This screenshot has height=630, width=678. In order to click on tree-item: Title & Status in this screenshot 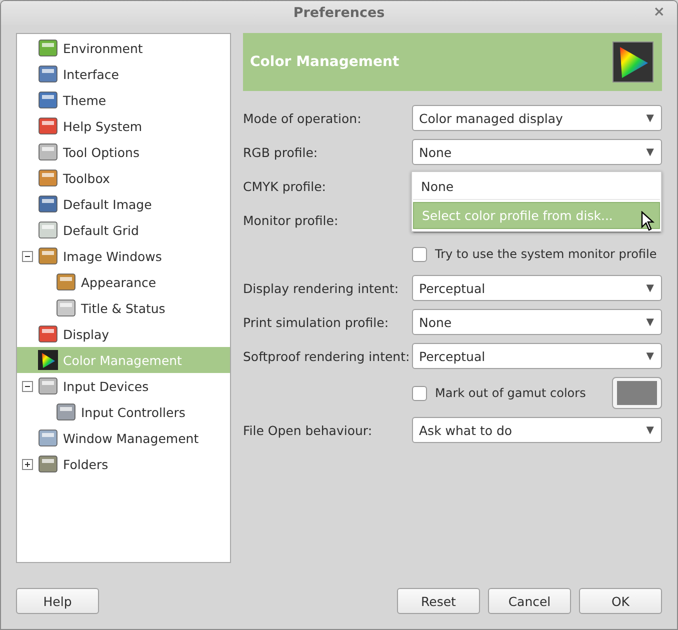, I will do `click(123, 308)`.